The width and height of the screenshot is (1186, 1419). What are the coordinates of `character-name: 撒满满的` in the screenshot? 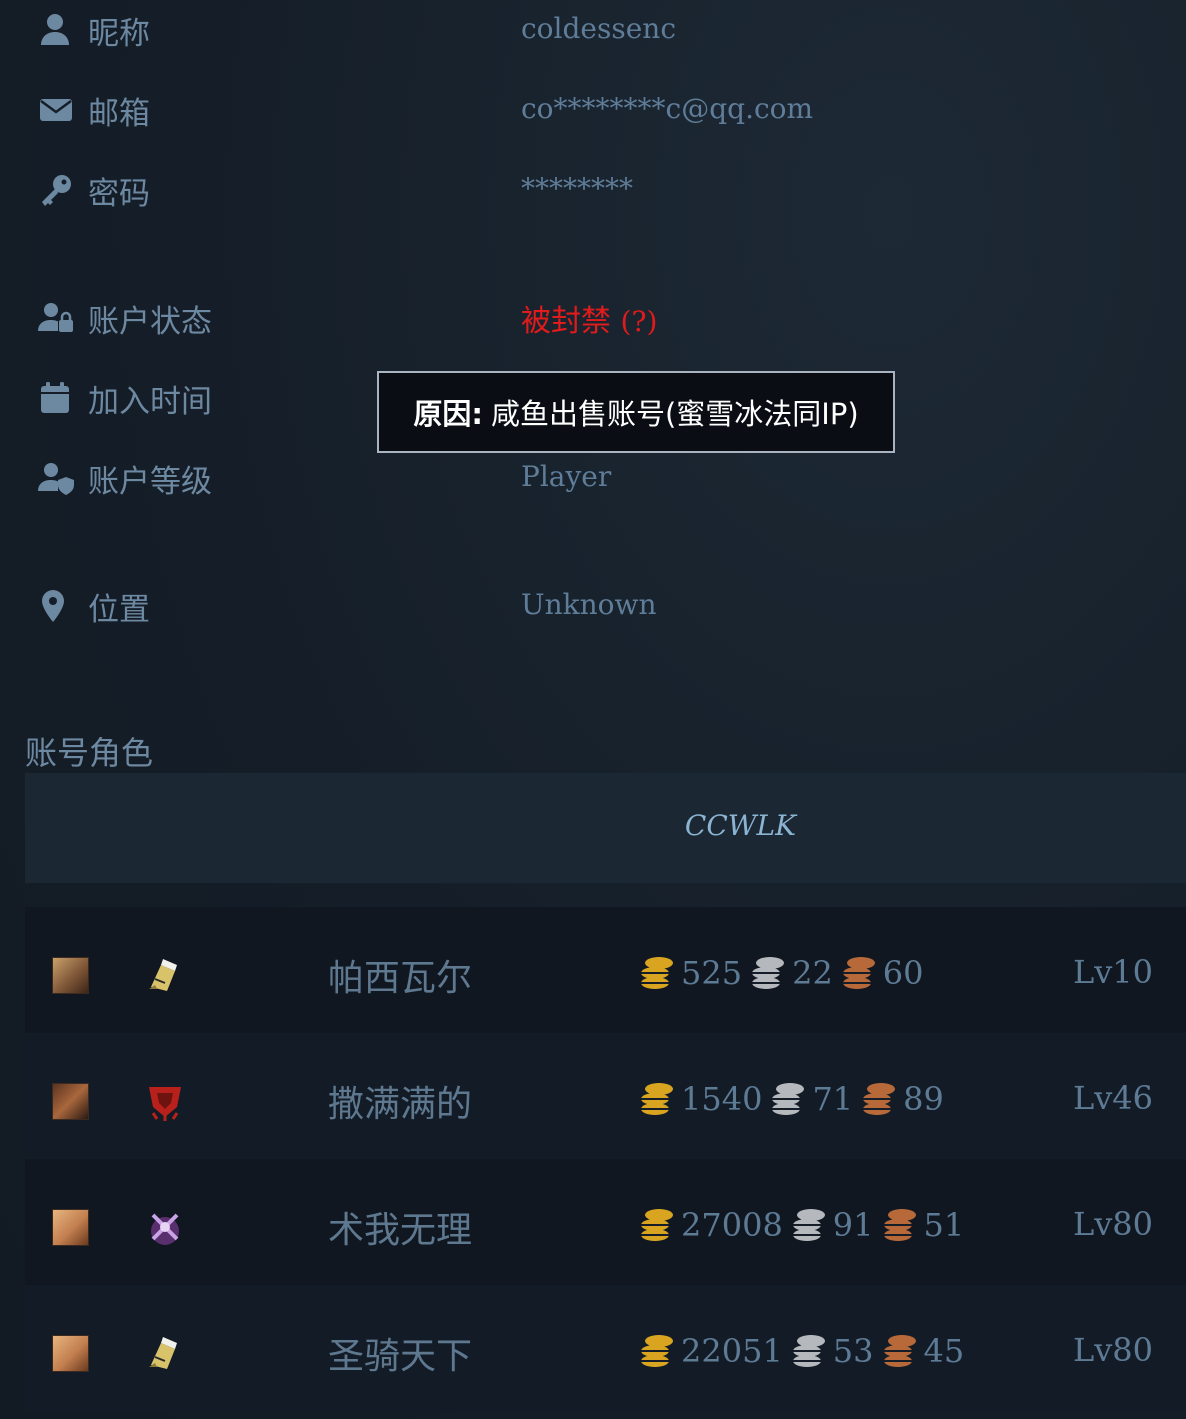 It's located at (400, 1104).